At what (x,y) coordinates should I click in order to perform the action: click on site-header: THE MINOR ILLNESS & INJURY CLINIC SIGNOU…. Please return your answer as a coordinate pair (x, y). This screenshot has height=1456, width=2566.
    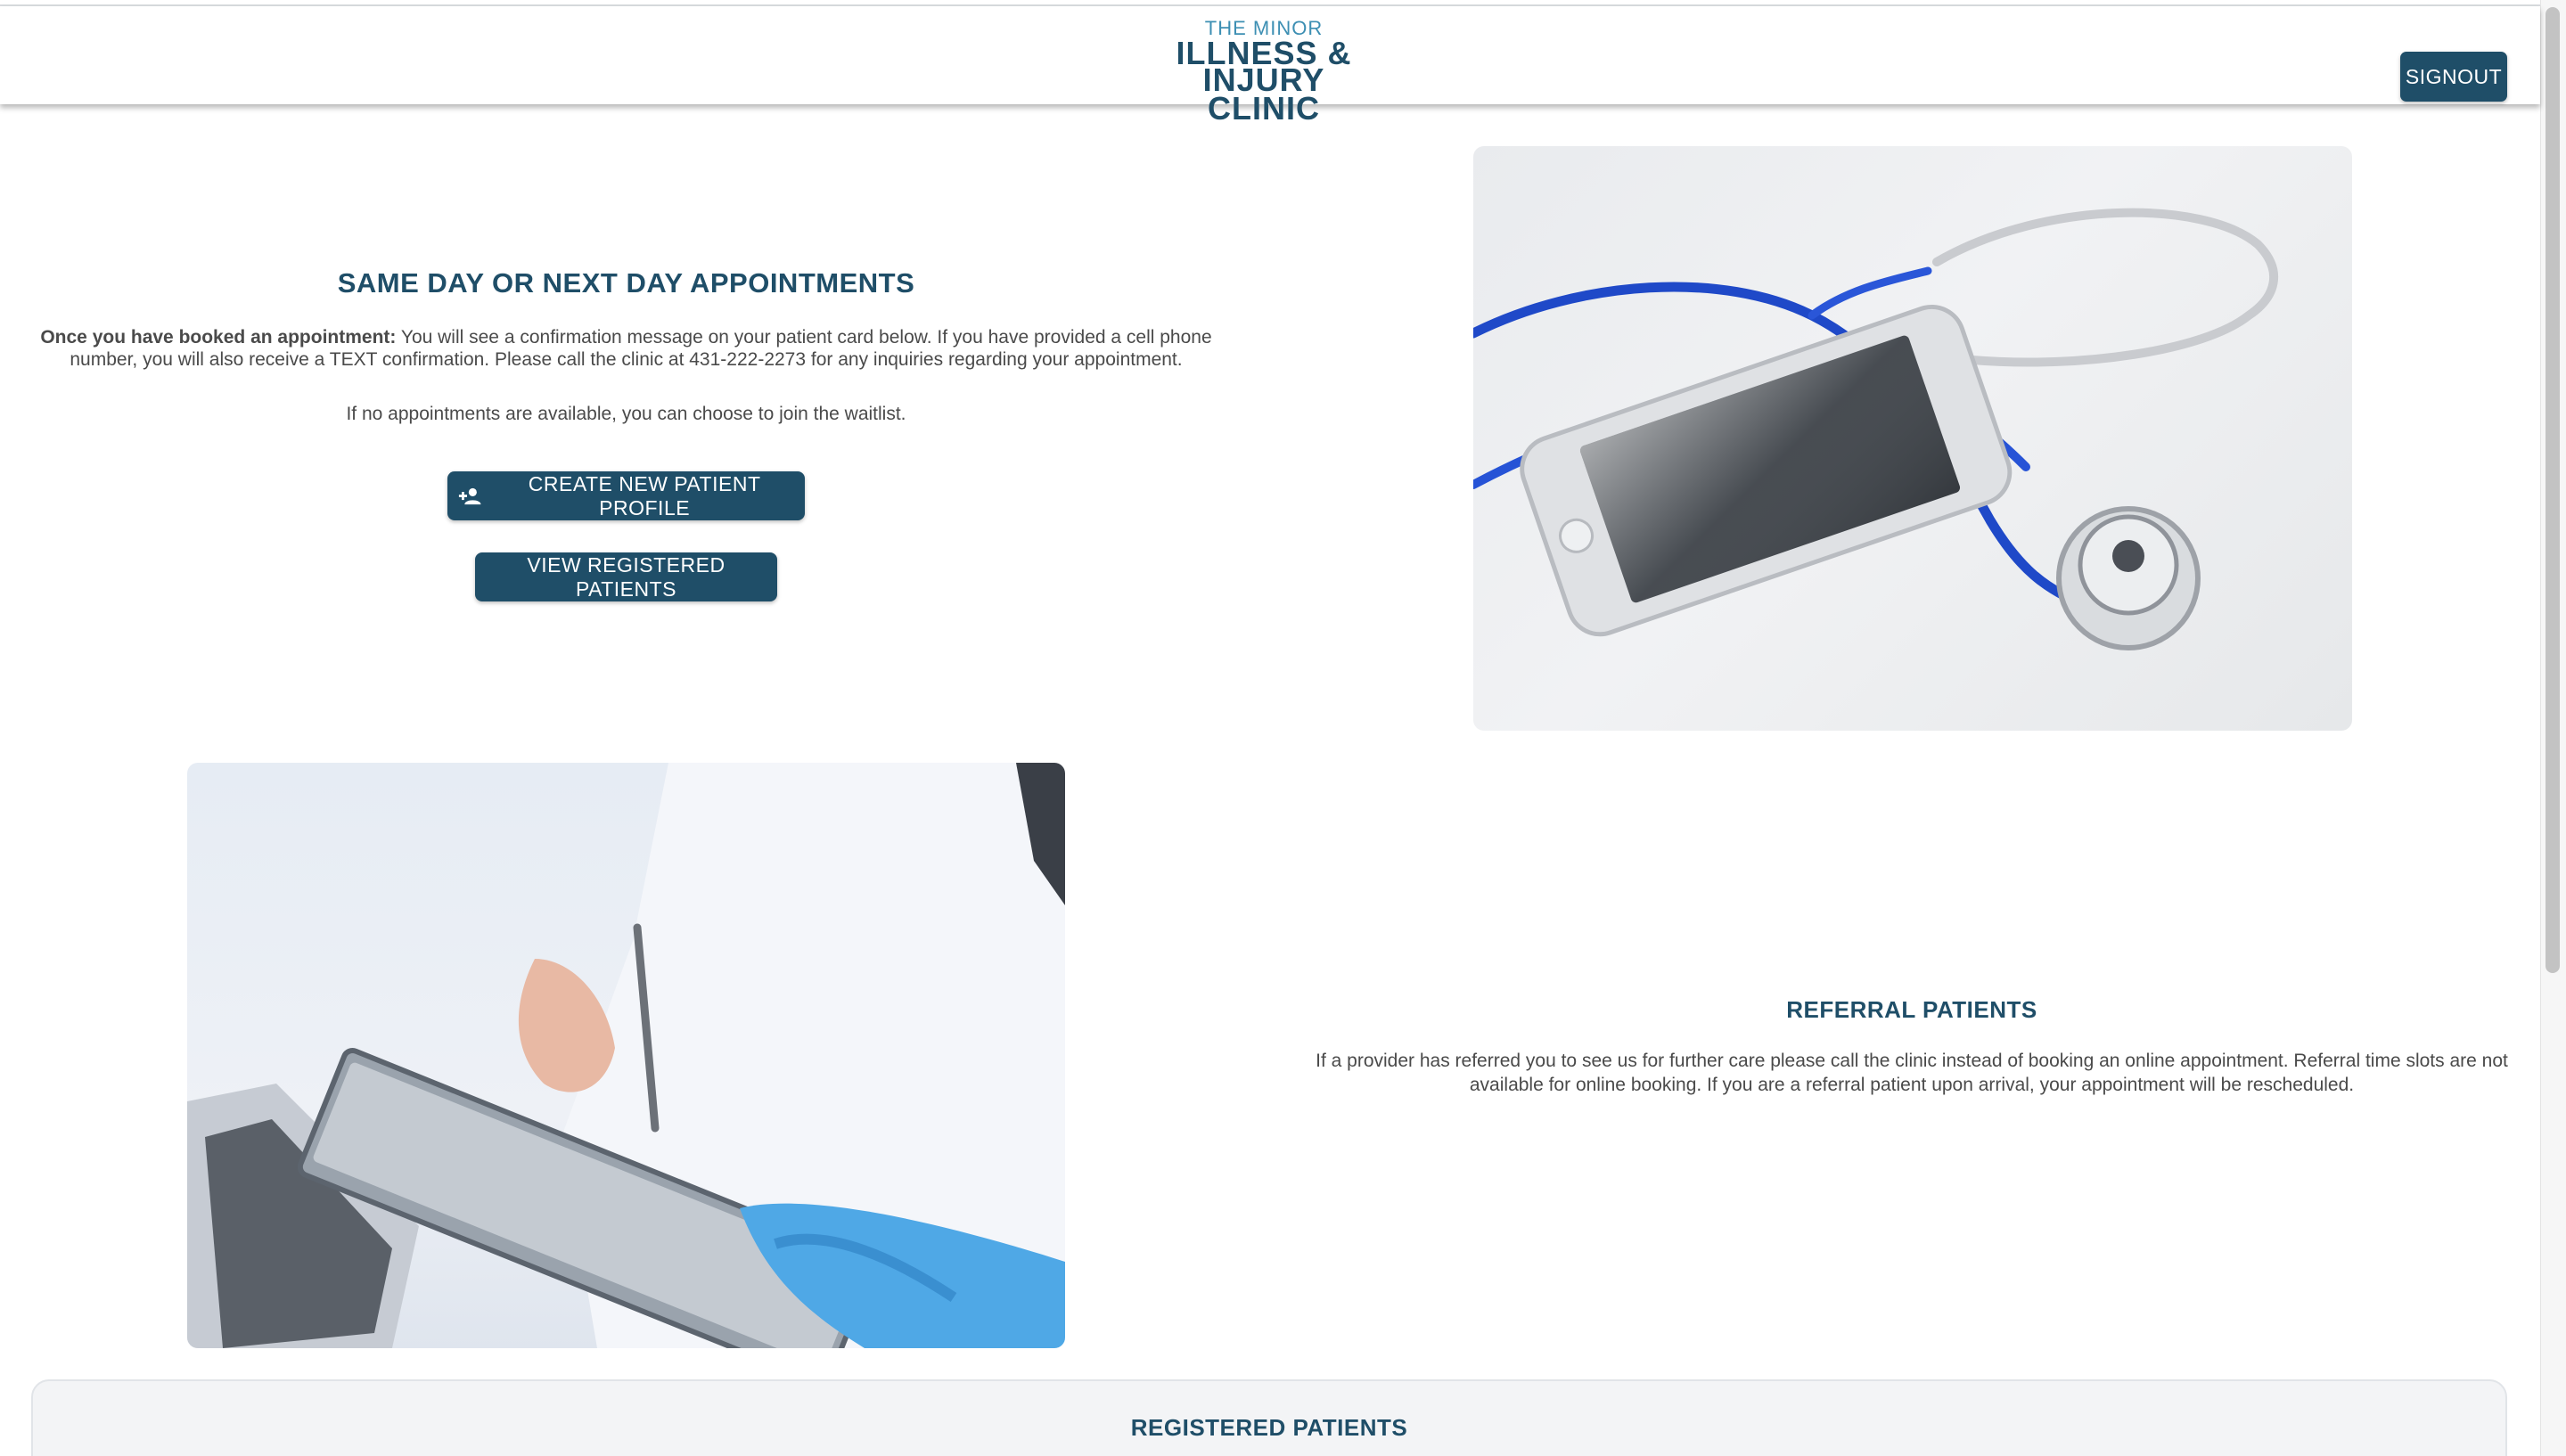
    Looking at the image, I should click on (1270, 65).